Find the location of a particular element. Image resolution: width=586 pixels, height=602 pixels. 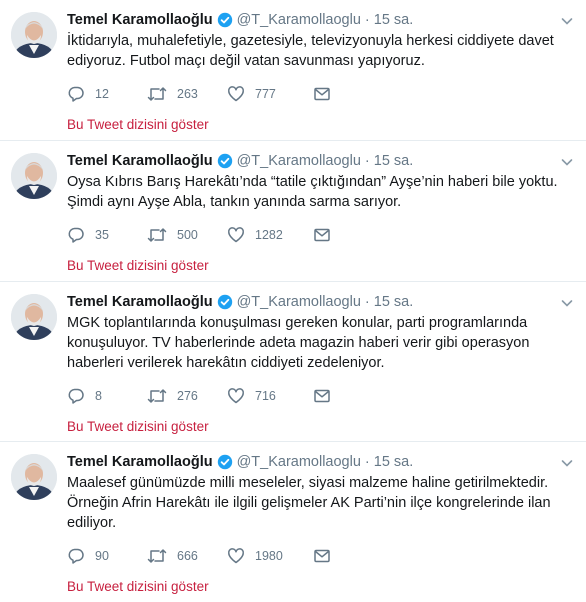

tweet-actions: 35 500 1282 is located at coordinates (320, 235).